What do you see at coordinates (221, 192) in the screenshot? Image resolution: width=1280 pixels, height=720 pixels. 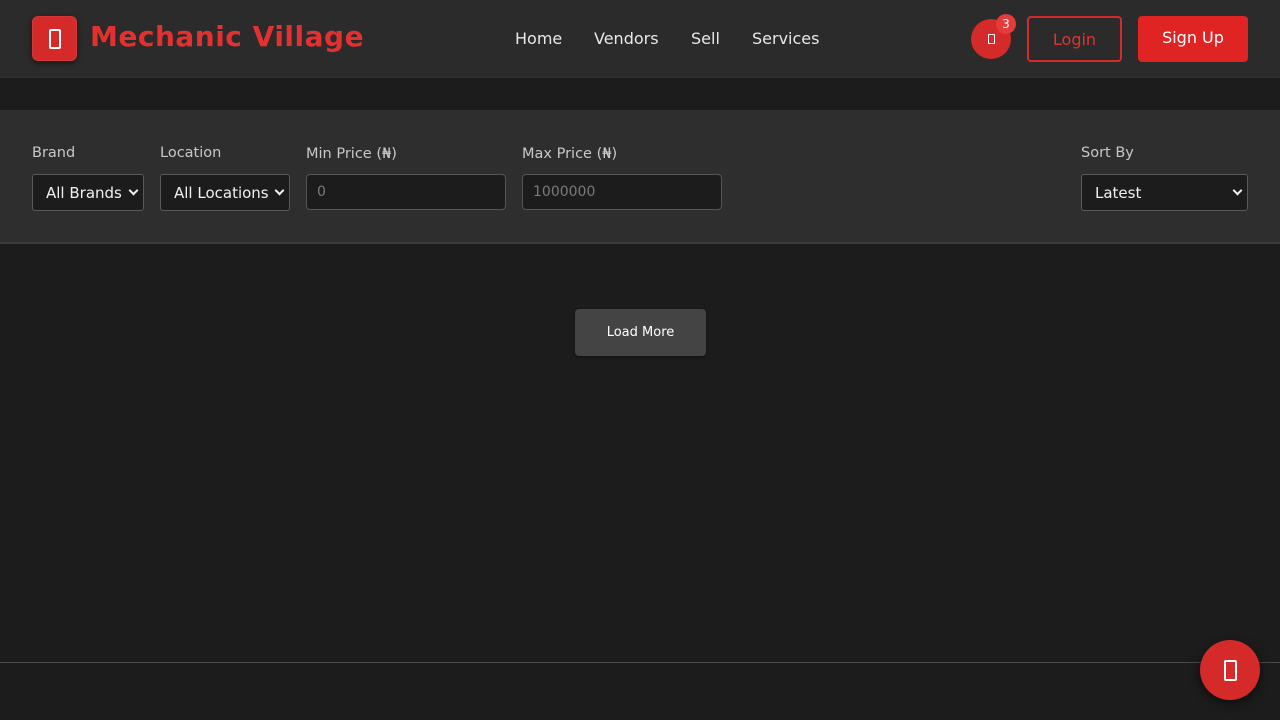 I see `location-select-value: All Locations` at bounding box center [221, 192].